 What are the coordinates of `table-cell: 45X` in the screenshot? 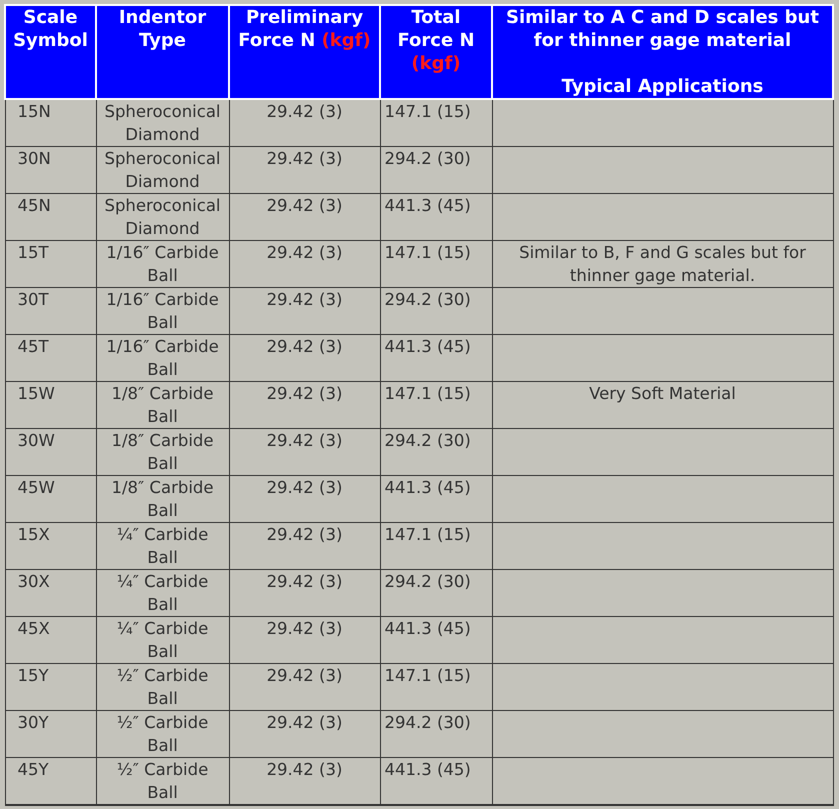 It's located at (50, 640).